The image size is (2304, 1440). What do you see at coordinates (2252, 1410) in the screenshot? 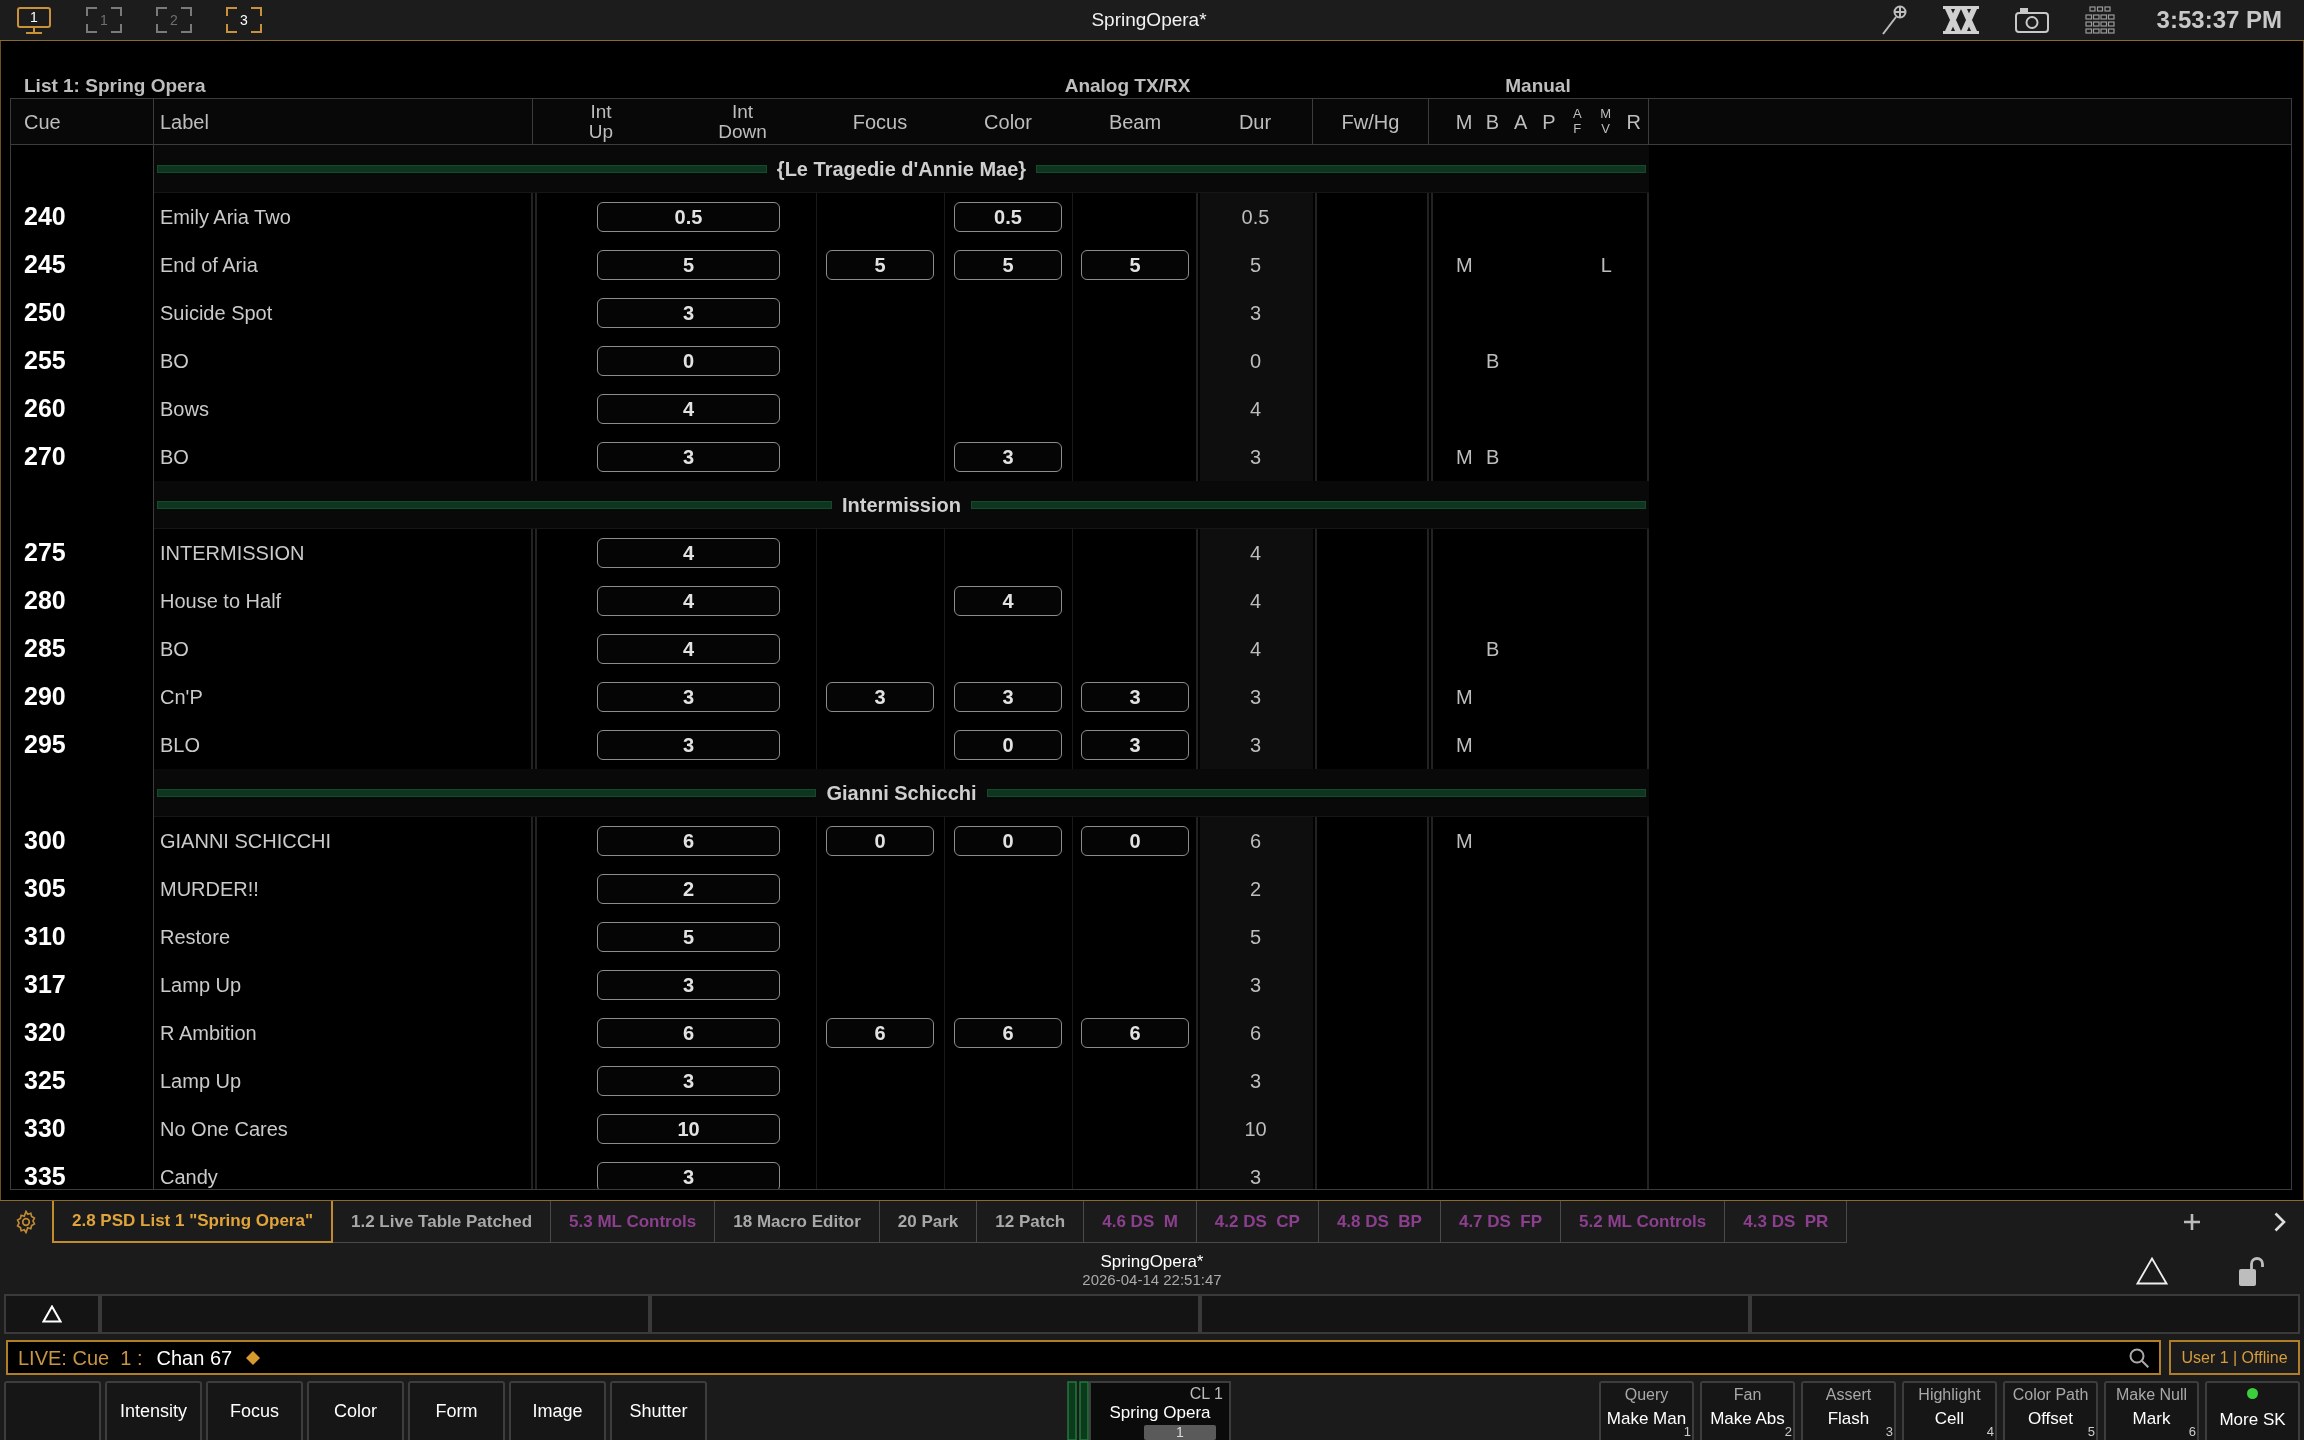
I see `more-softkeys-button: More SK` at bounding box center [2252, 1410].